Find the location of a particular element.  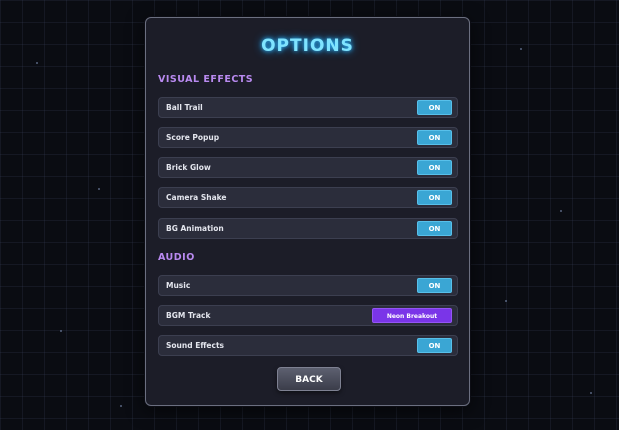

ball-trail-toggle: ON is located at coordinates (434, 107).